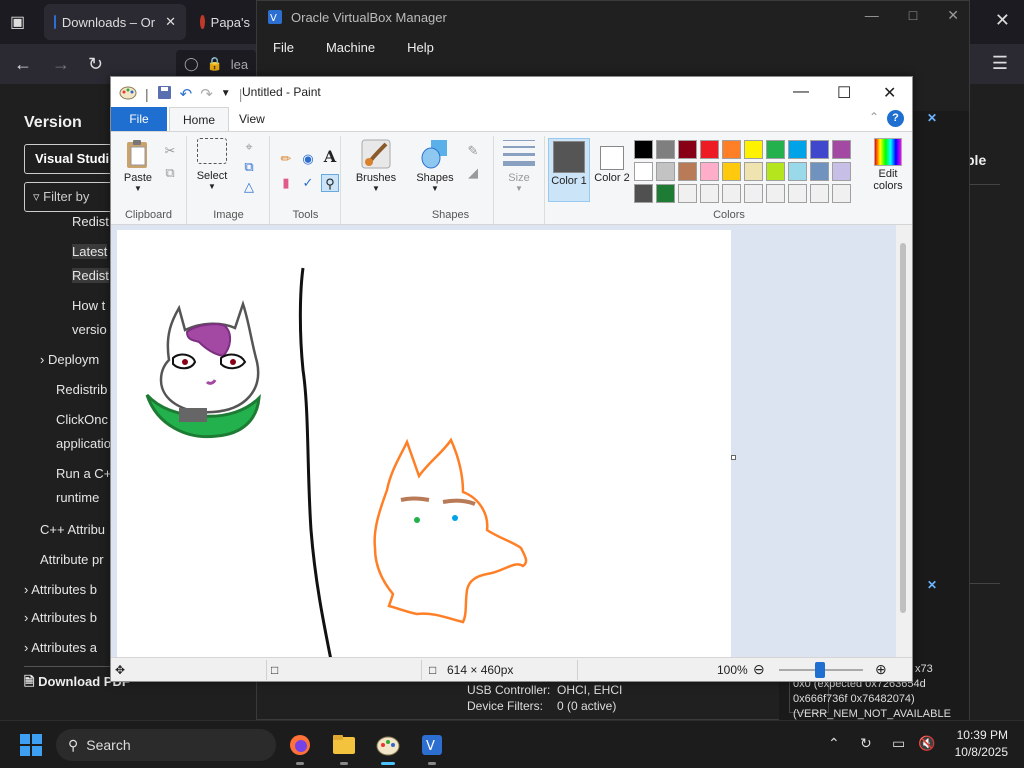  Describe the element at coordinates (420, 48) in the screenshot. I see `menu-help: Help` at that location.